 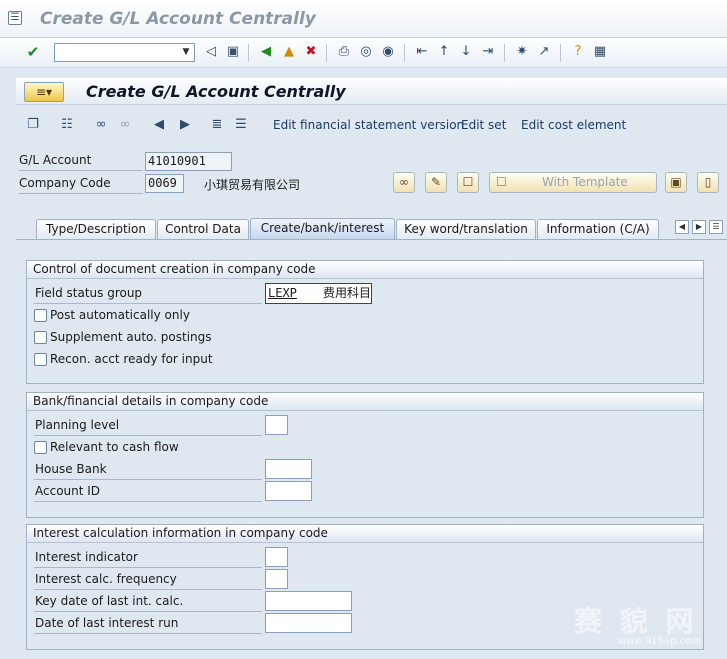 I want to click on interest-frequency-input, so click(x=276, y=579).